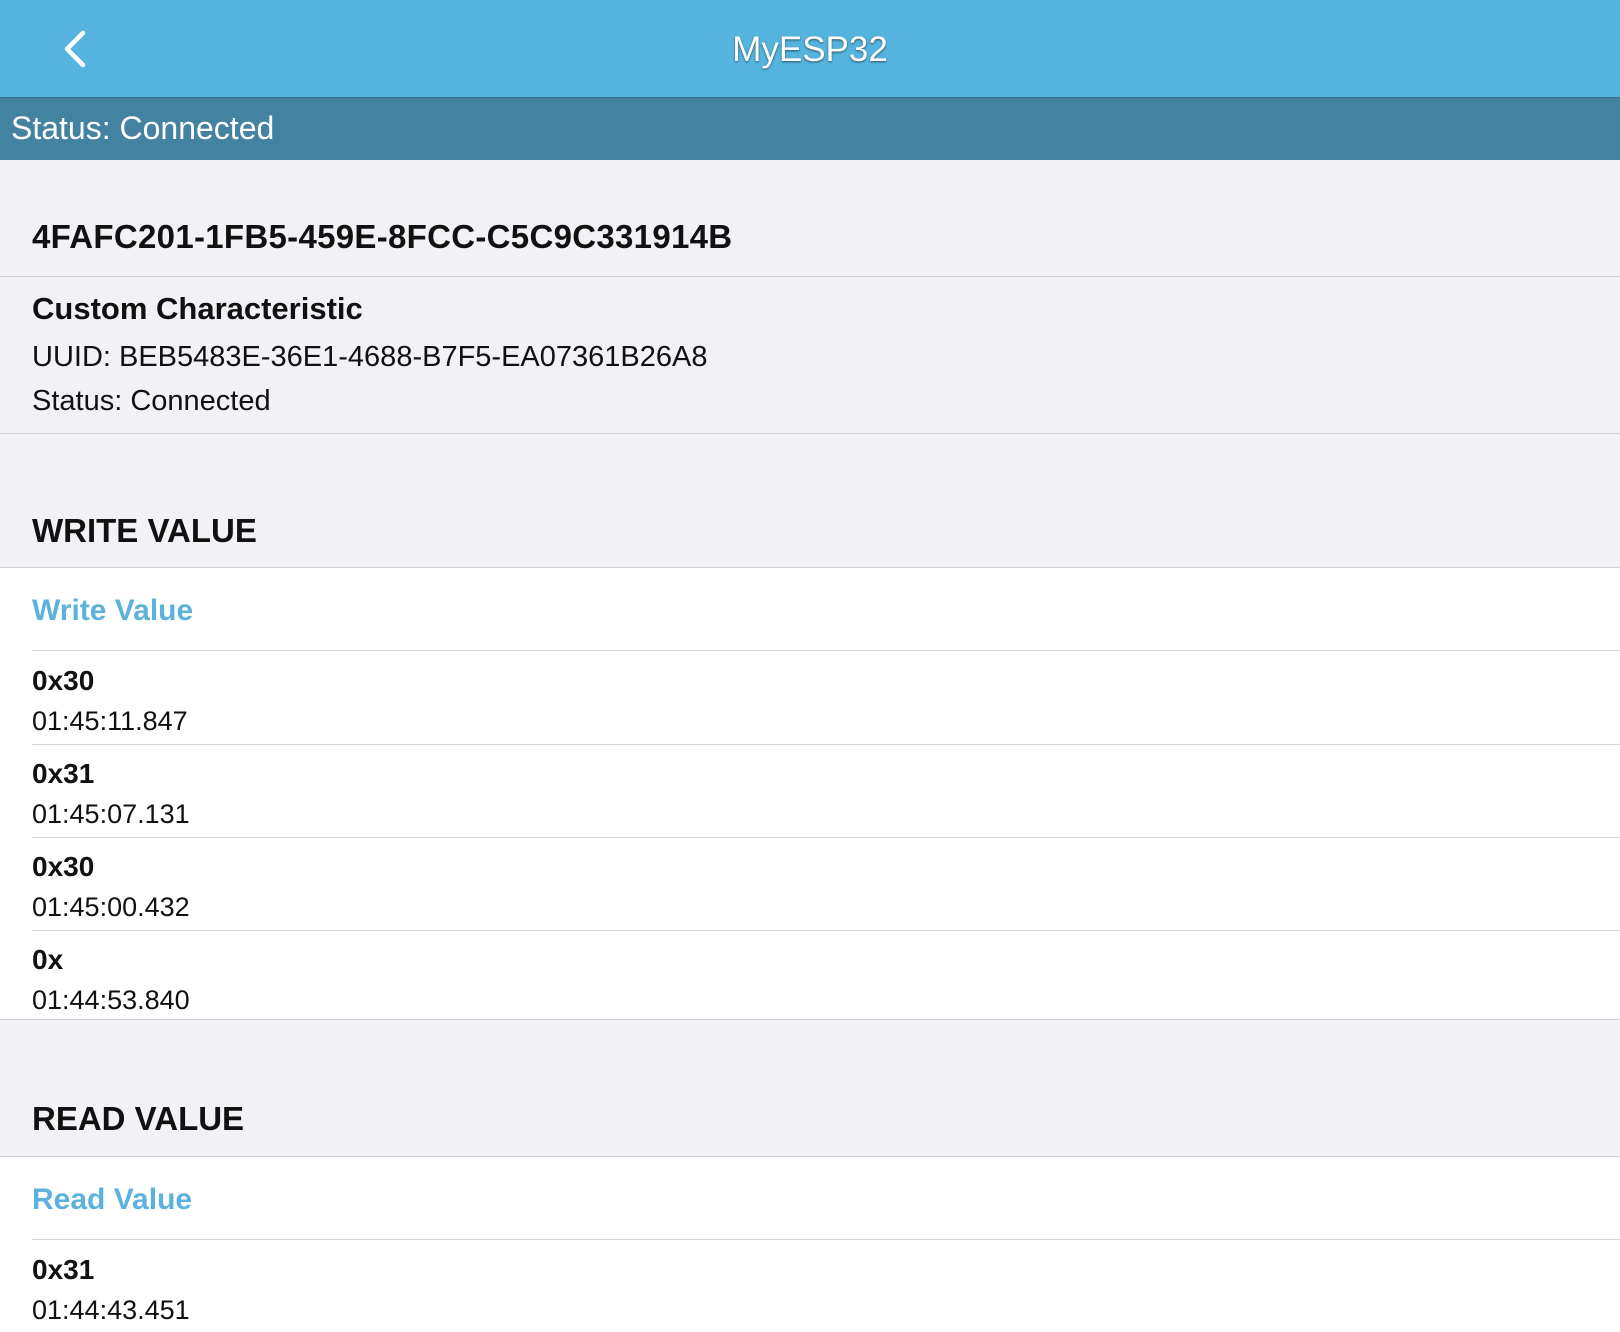 Image resolution: width=1620 pixels, height=1332 pixels. What do you see at coordinates (111, 814) in the screenshot?
I see `entry-timestamp: 01:45:07.131` at bounding box center [111, 814].